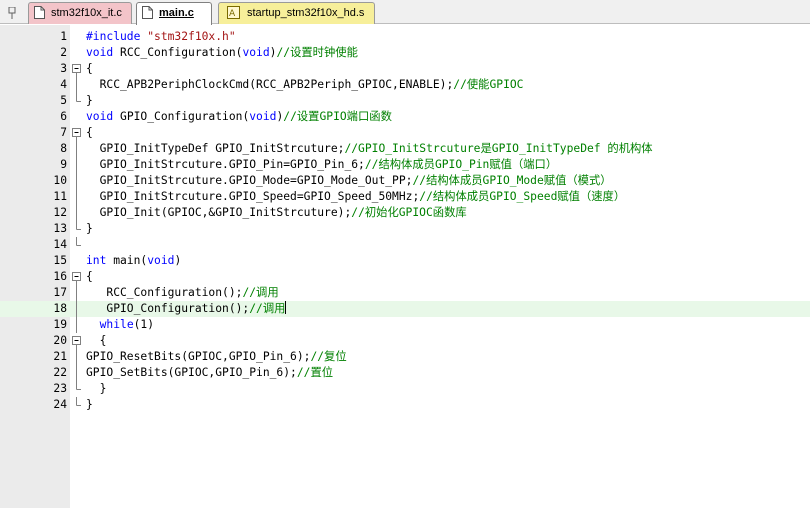 This screenshot has width=810, height=508. I want to click on code-line: 16 {, so click(405, 277).